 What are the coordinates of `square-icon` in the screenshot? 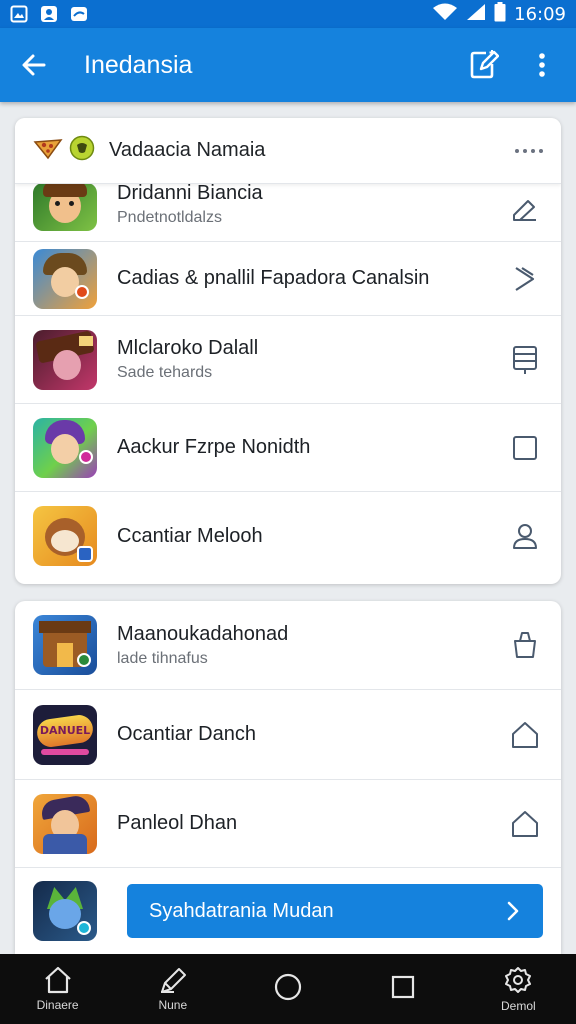 It's located at (403, 987).